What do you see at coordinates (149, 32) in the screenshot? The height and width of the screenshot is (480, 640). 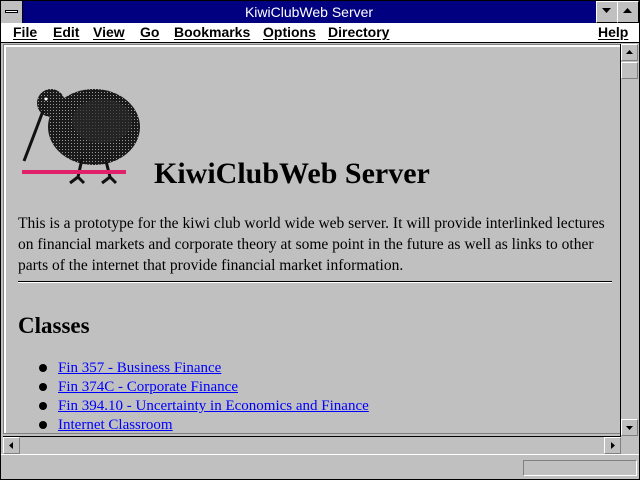 I see `menu-go: Go` at bounding box center [149, 32].